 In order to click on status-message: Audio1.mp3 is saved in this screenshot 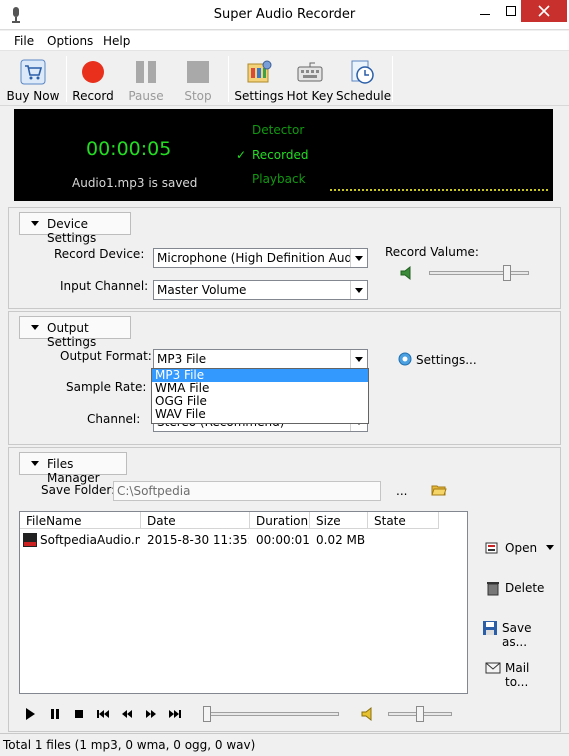, I will do `click(135, 183)`.